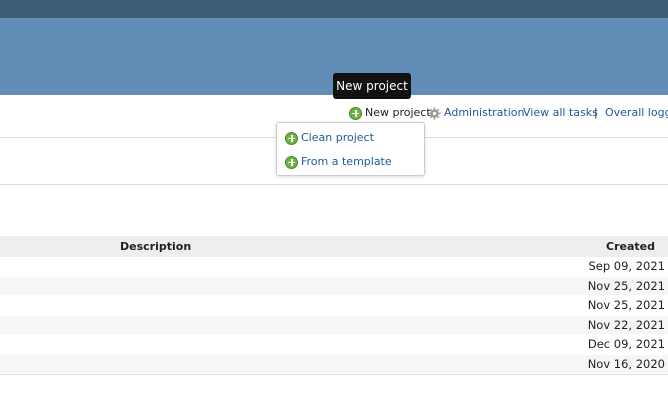 The width and height of the screenshot is (668, 401). Describe the element at coordinates (398, 112) in the screenshot. I see `new-project-label: New project` at that location.